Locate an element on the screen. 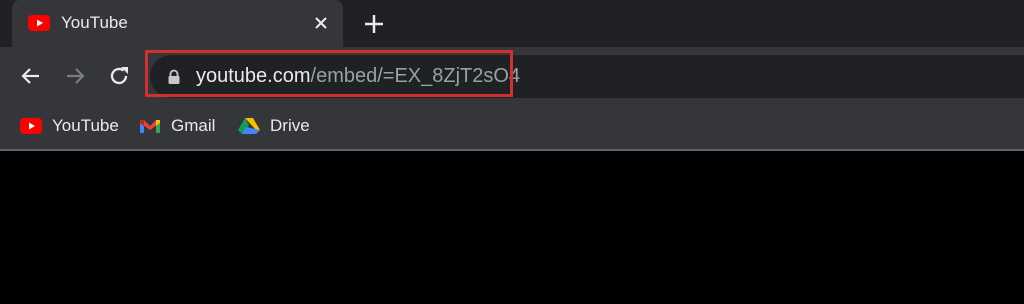  bookmark-drive: Drive is located at coordinates (274, 126).